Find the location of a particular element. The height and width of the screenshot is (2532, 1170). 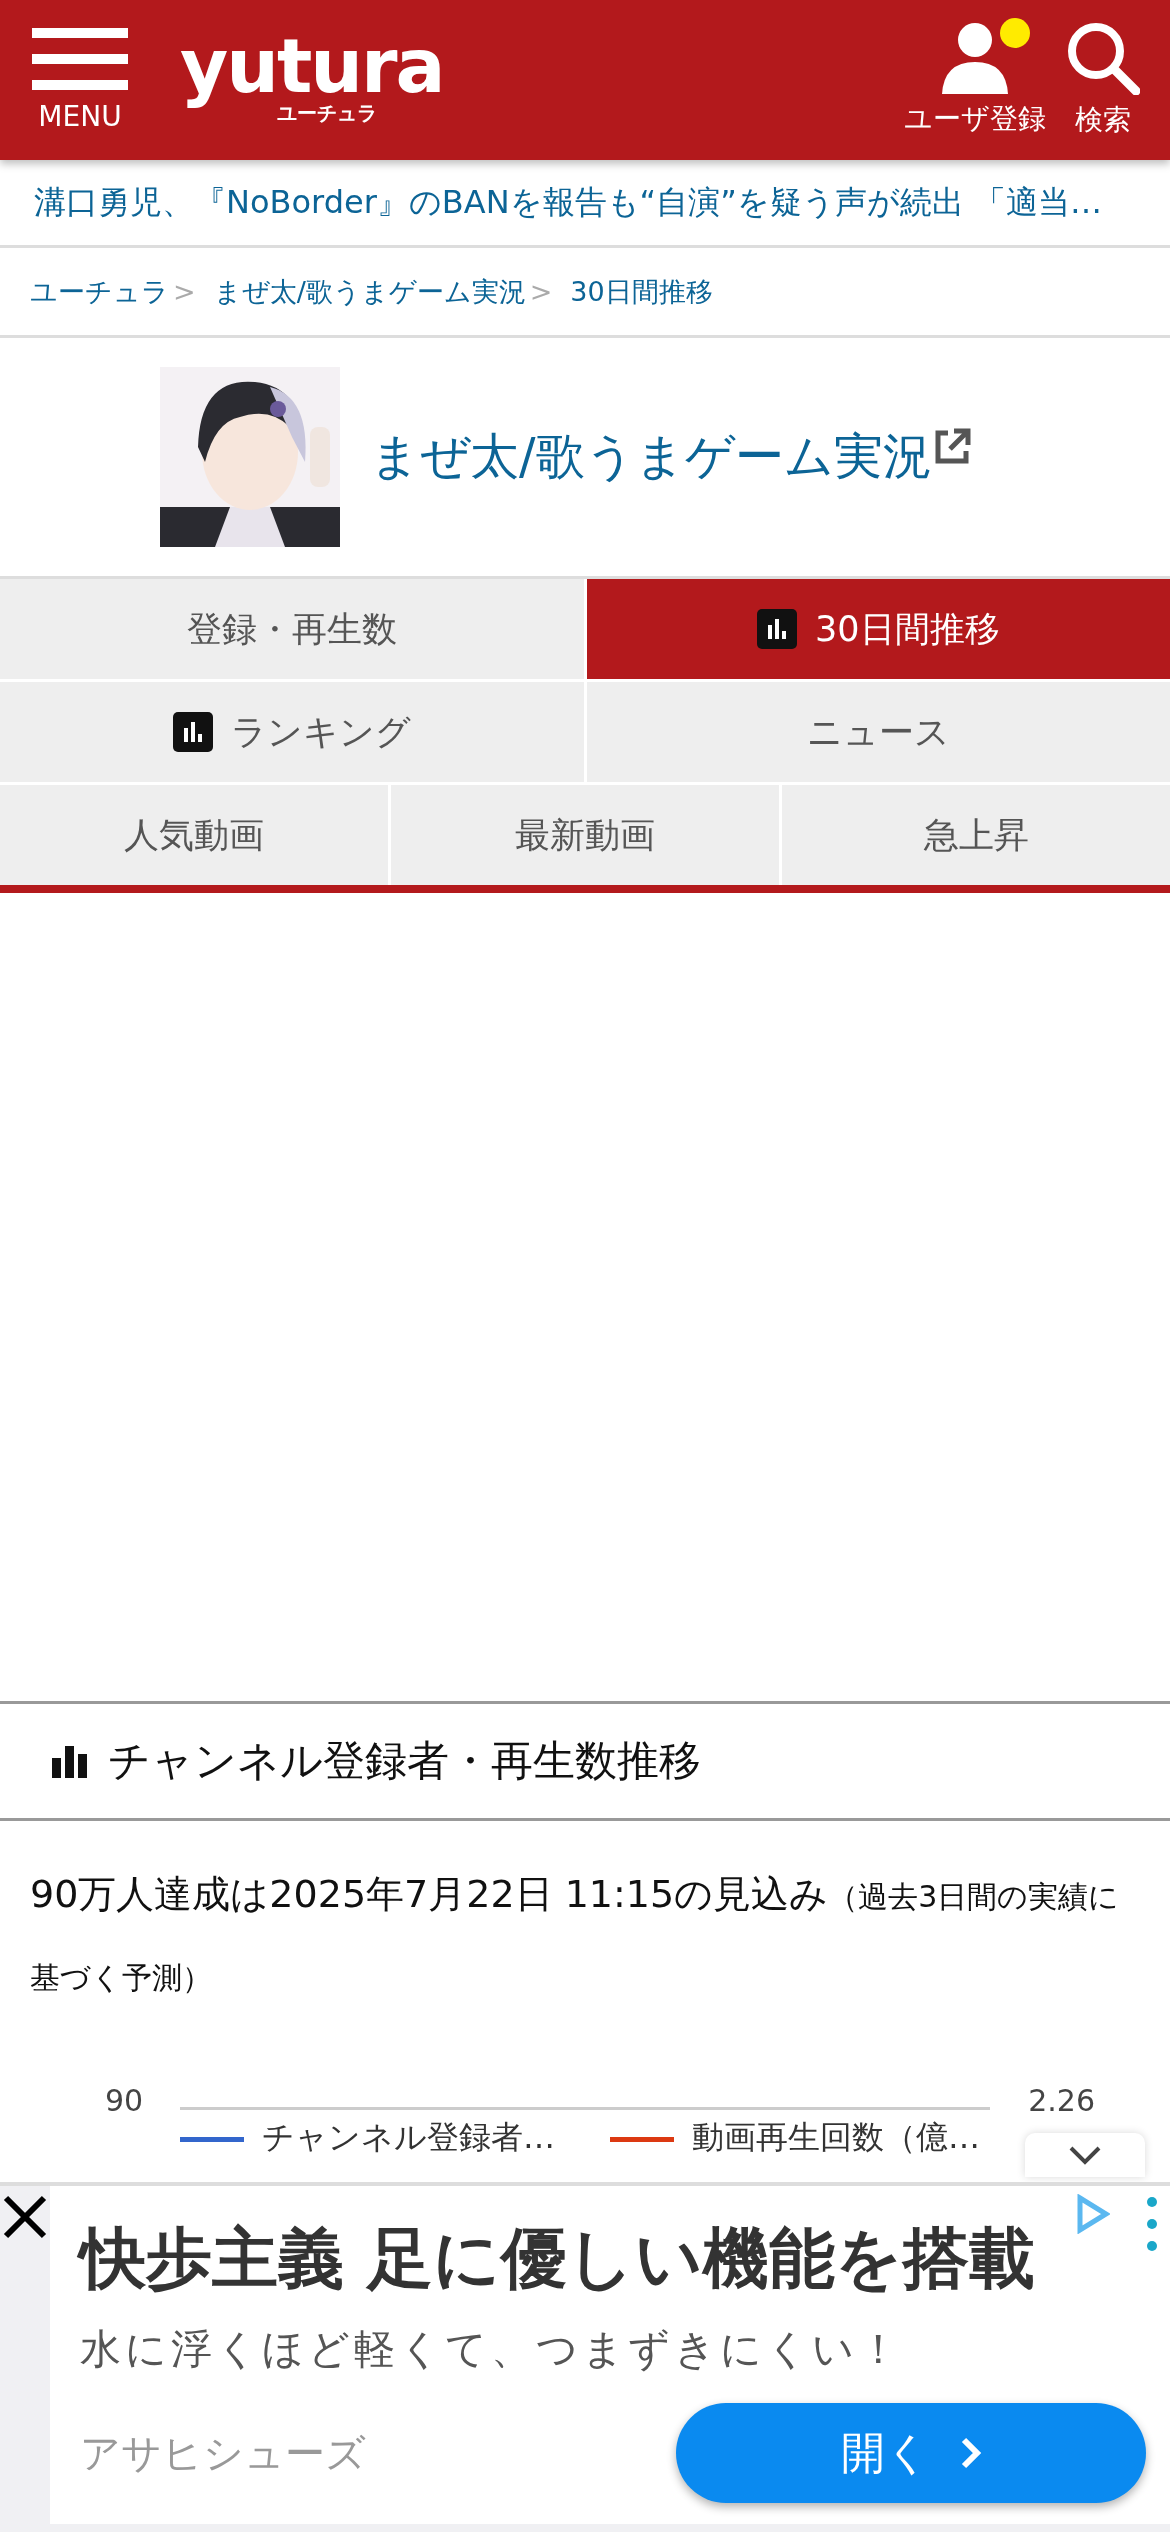

section-title: チャンネル登録者・再生数推移 is located at coordinates (404, 1761).